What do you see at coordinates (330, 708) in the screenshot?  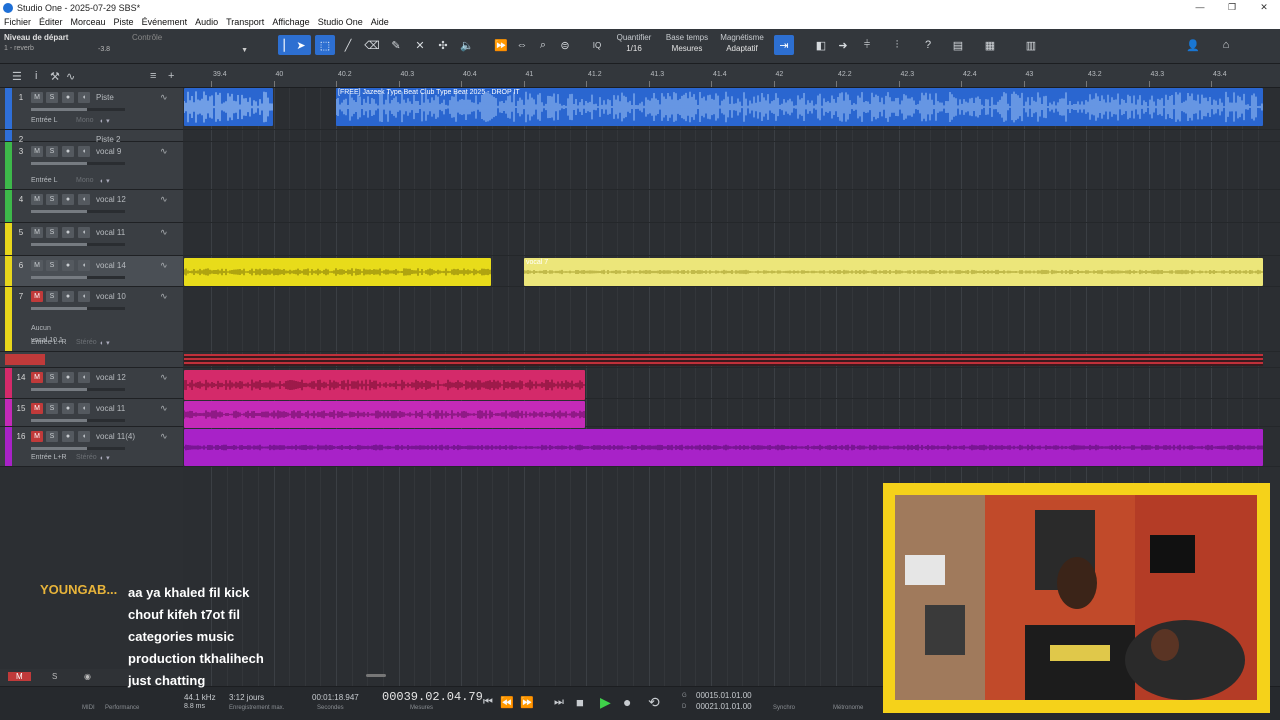 I see `seconds-label: Secondes` at bounding box center [330, 708].